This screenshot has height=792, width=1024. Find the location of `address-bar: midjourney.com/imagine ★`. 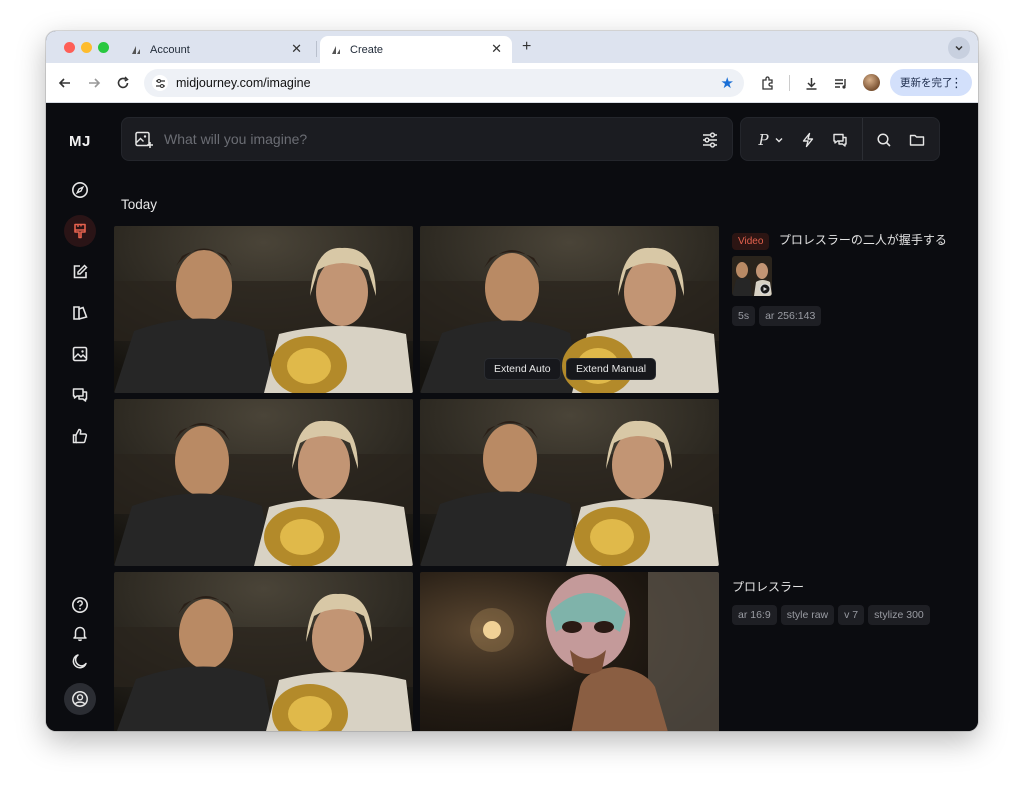

address-bar: midjourney.com/imagine ★ is located at coordinates (444, 83).